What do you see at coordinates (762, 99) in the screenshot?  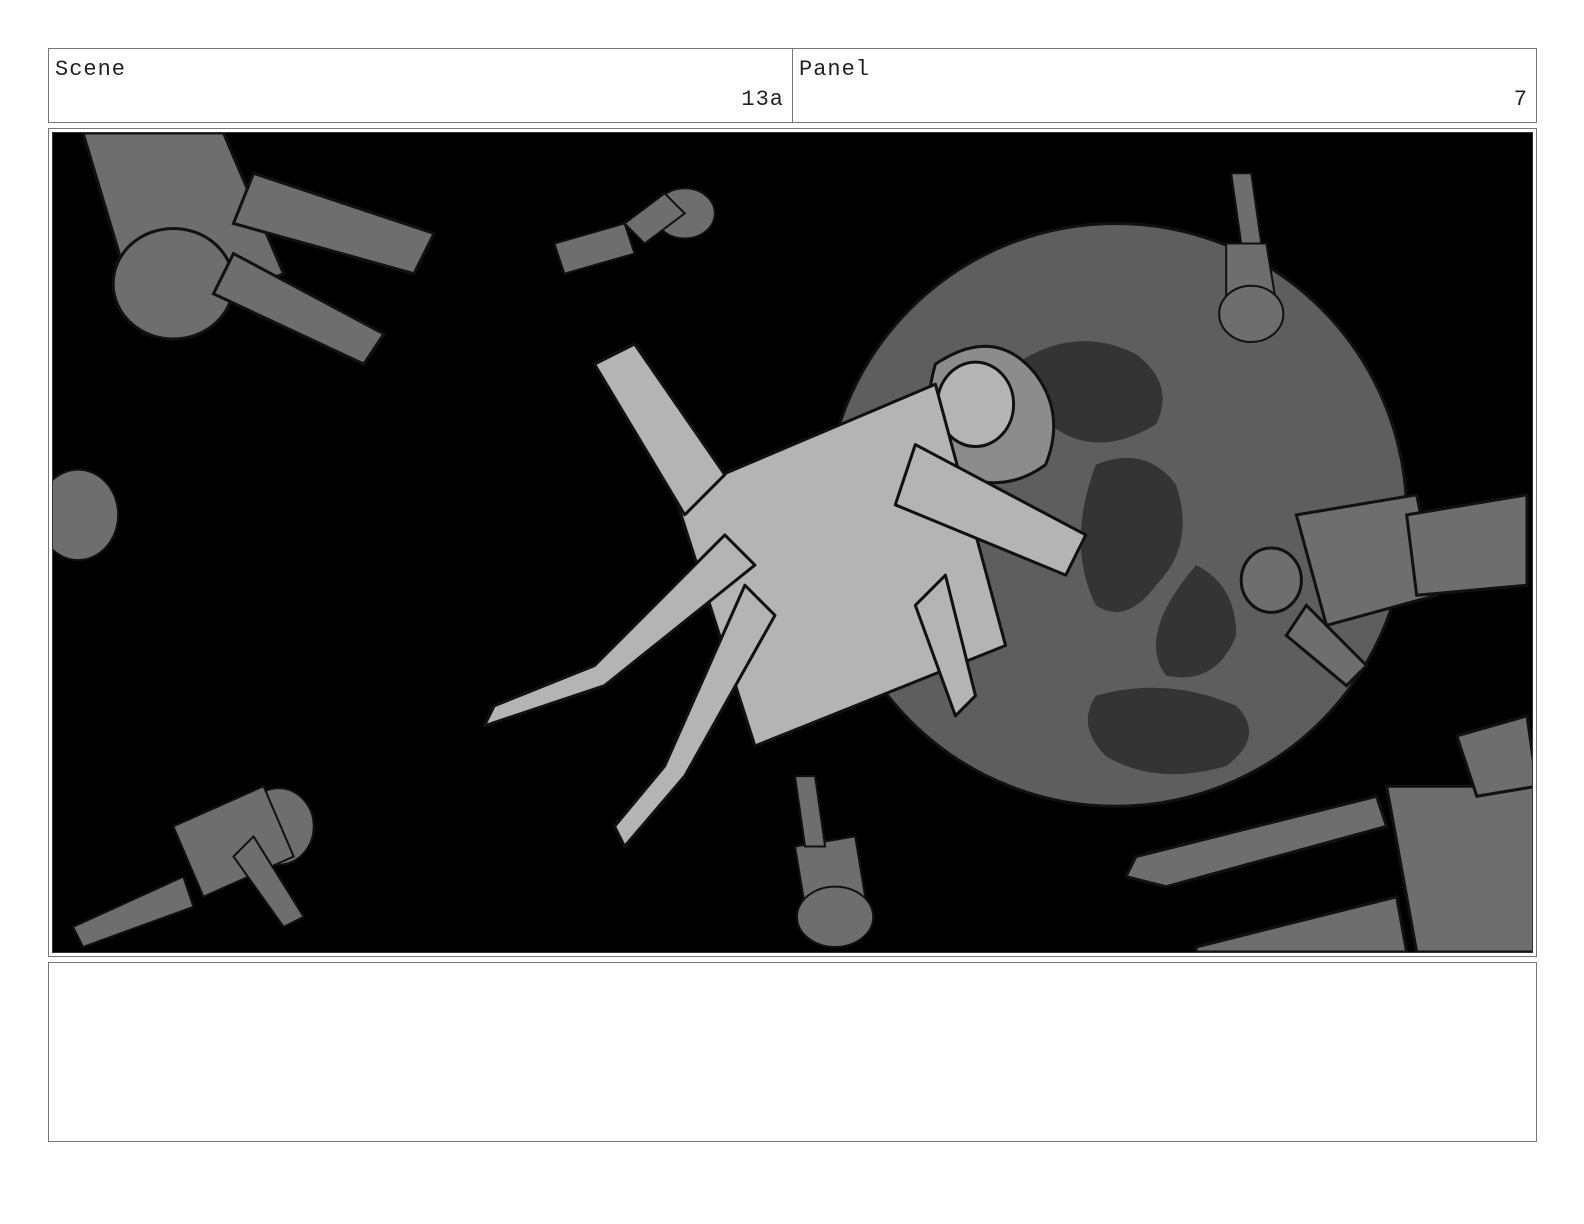 I see `scene-number: 13a` at bounding box center [762, 99].